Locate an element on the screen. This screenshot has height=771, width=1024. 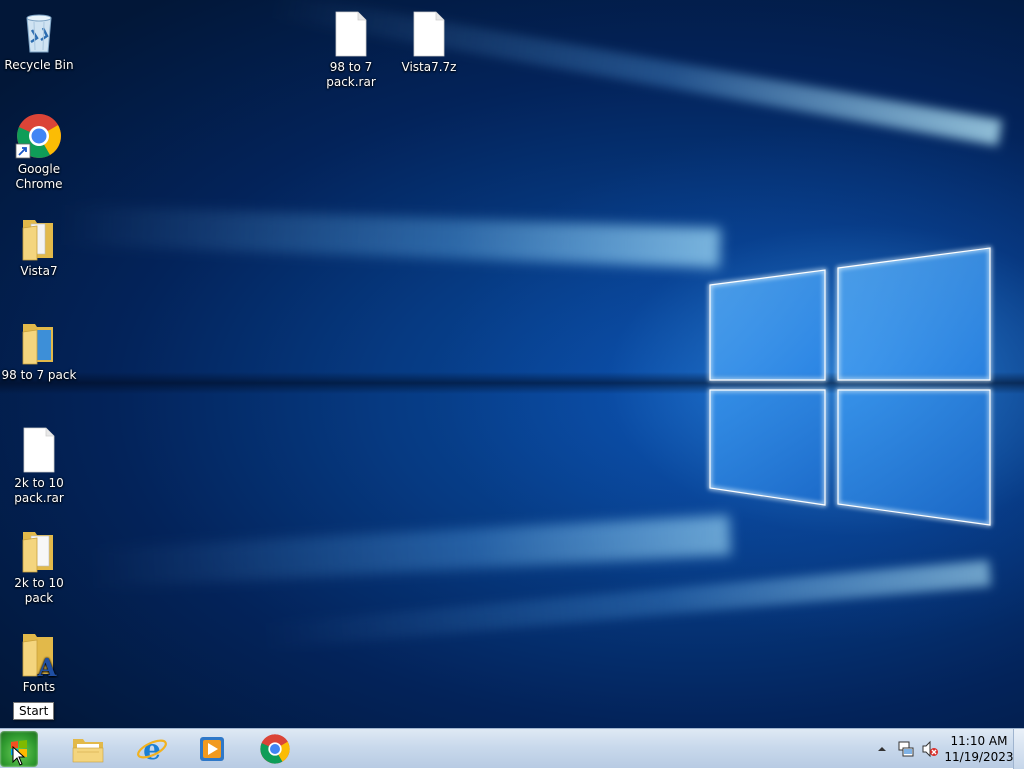
volume-muted-icon is located at coordinates (930, 749).